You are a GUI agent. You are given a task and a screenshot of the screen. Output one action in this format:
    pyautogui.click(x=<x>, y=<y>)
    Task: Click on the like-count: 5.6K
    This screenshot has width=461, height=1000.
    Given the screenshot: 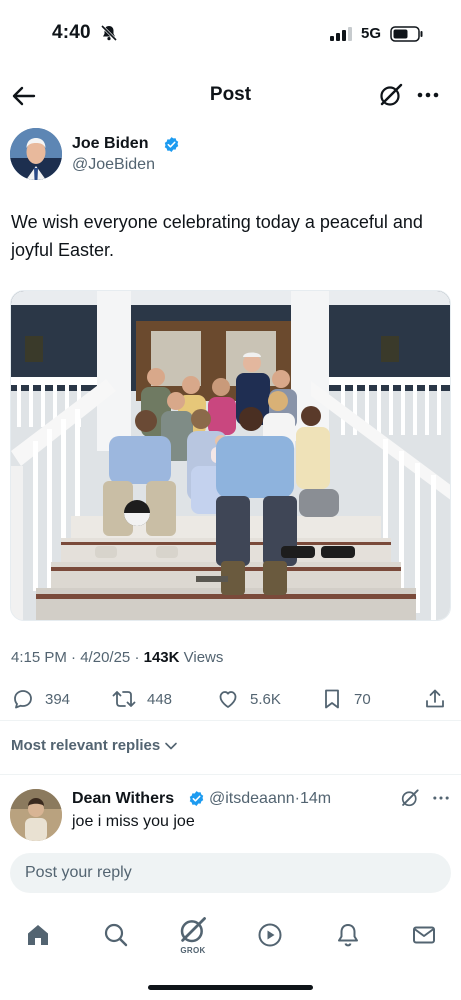 What is the action you would take?
    pyautogui.click(x=265, y=699)
    